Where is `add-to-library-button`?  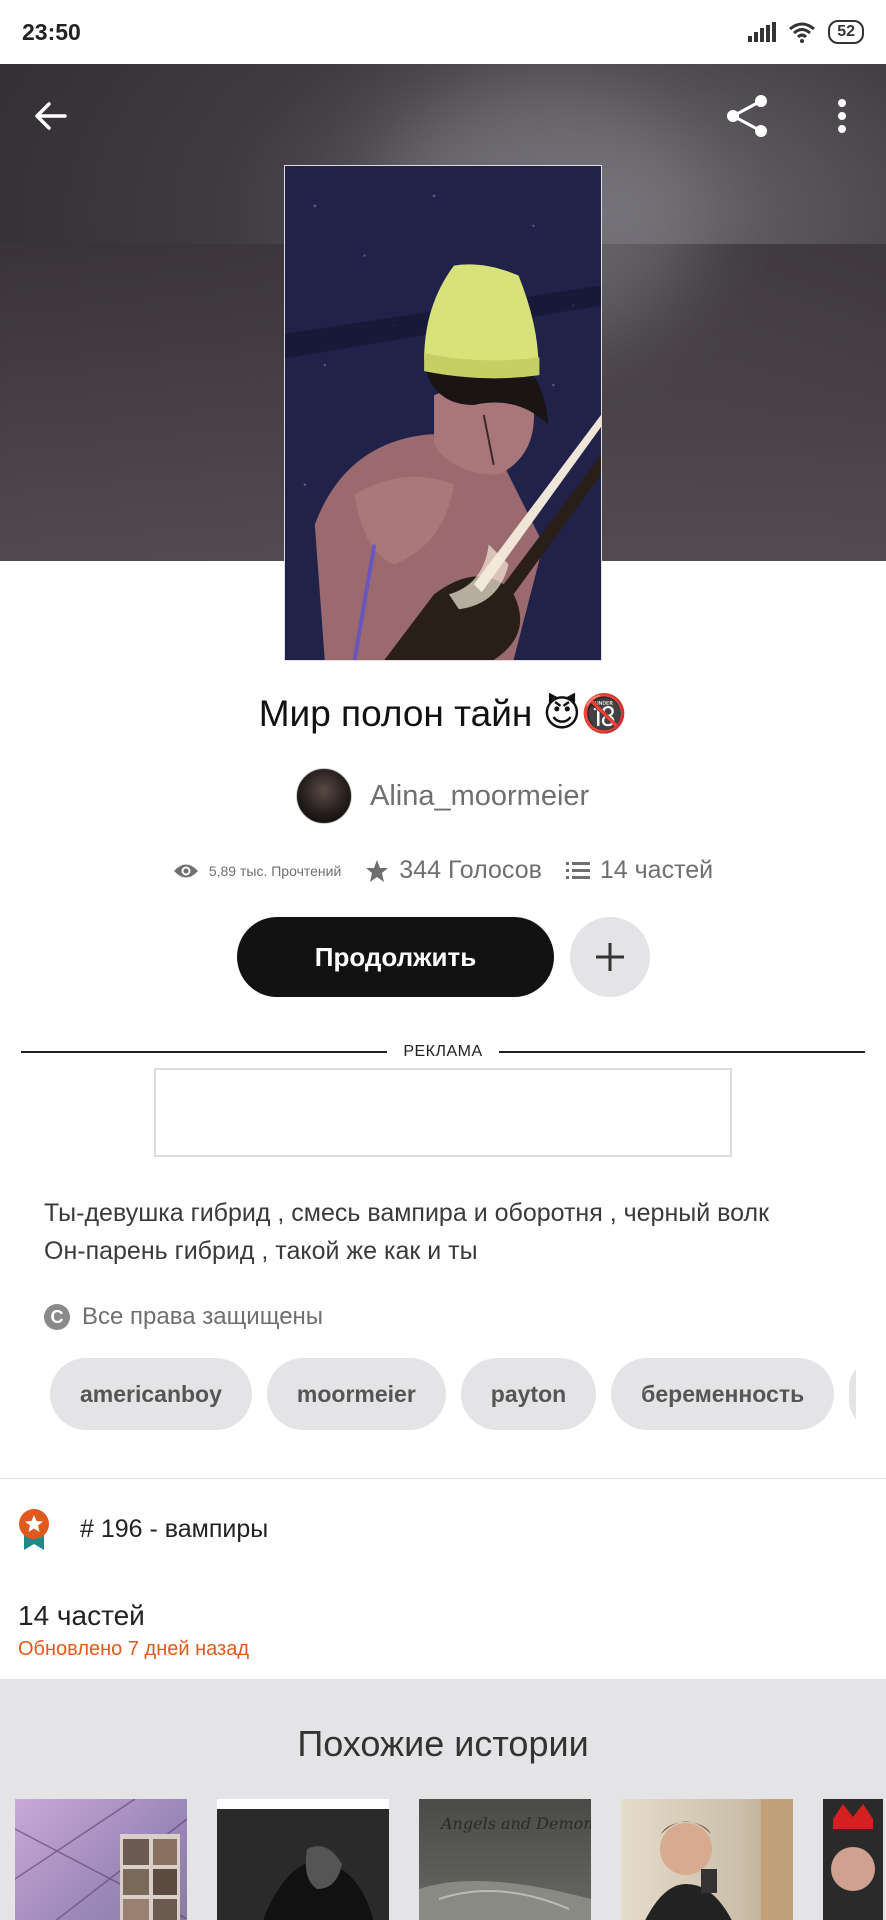
add-to-library-button is located at coordinates (610, 957).